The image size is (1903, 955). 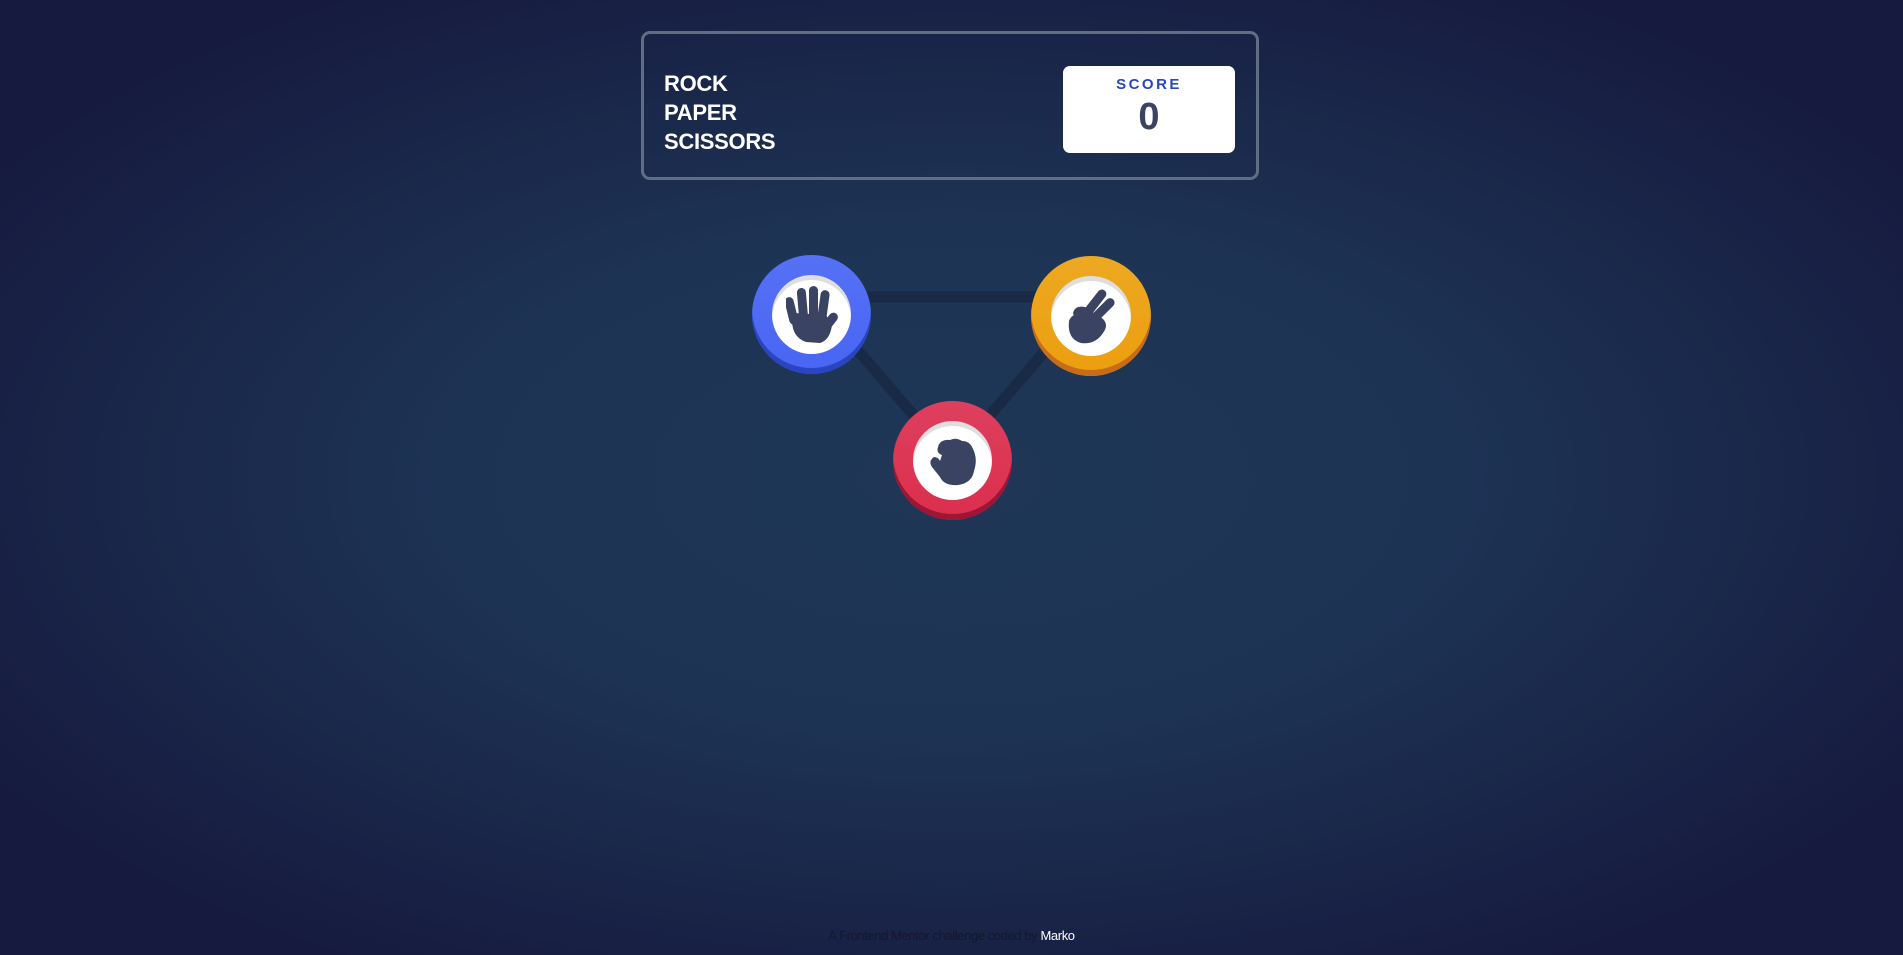 What do you see at coordinates (1149, 84) in the screenshot?
I see `score-label: SCORE` at bounding box center [1149, 84].